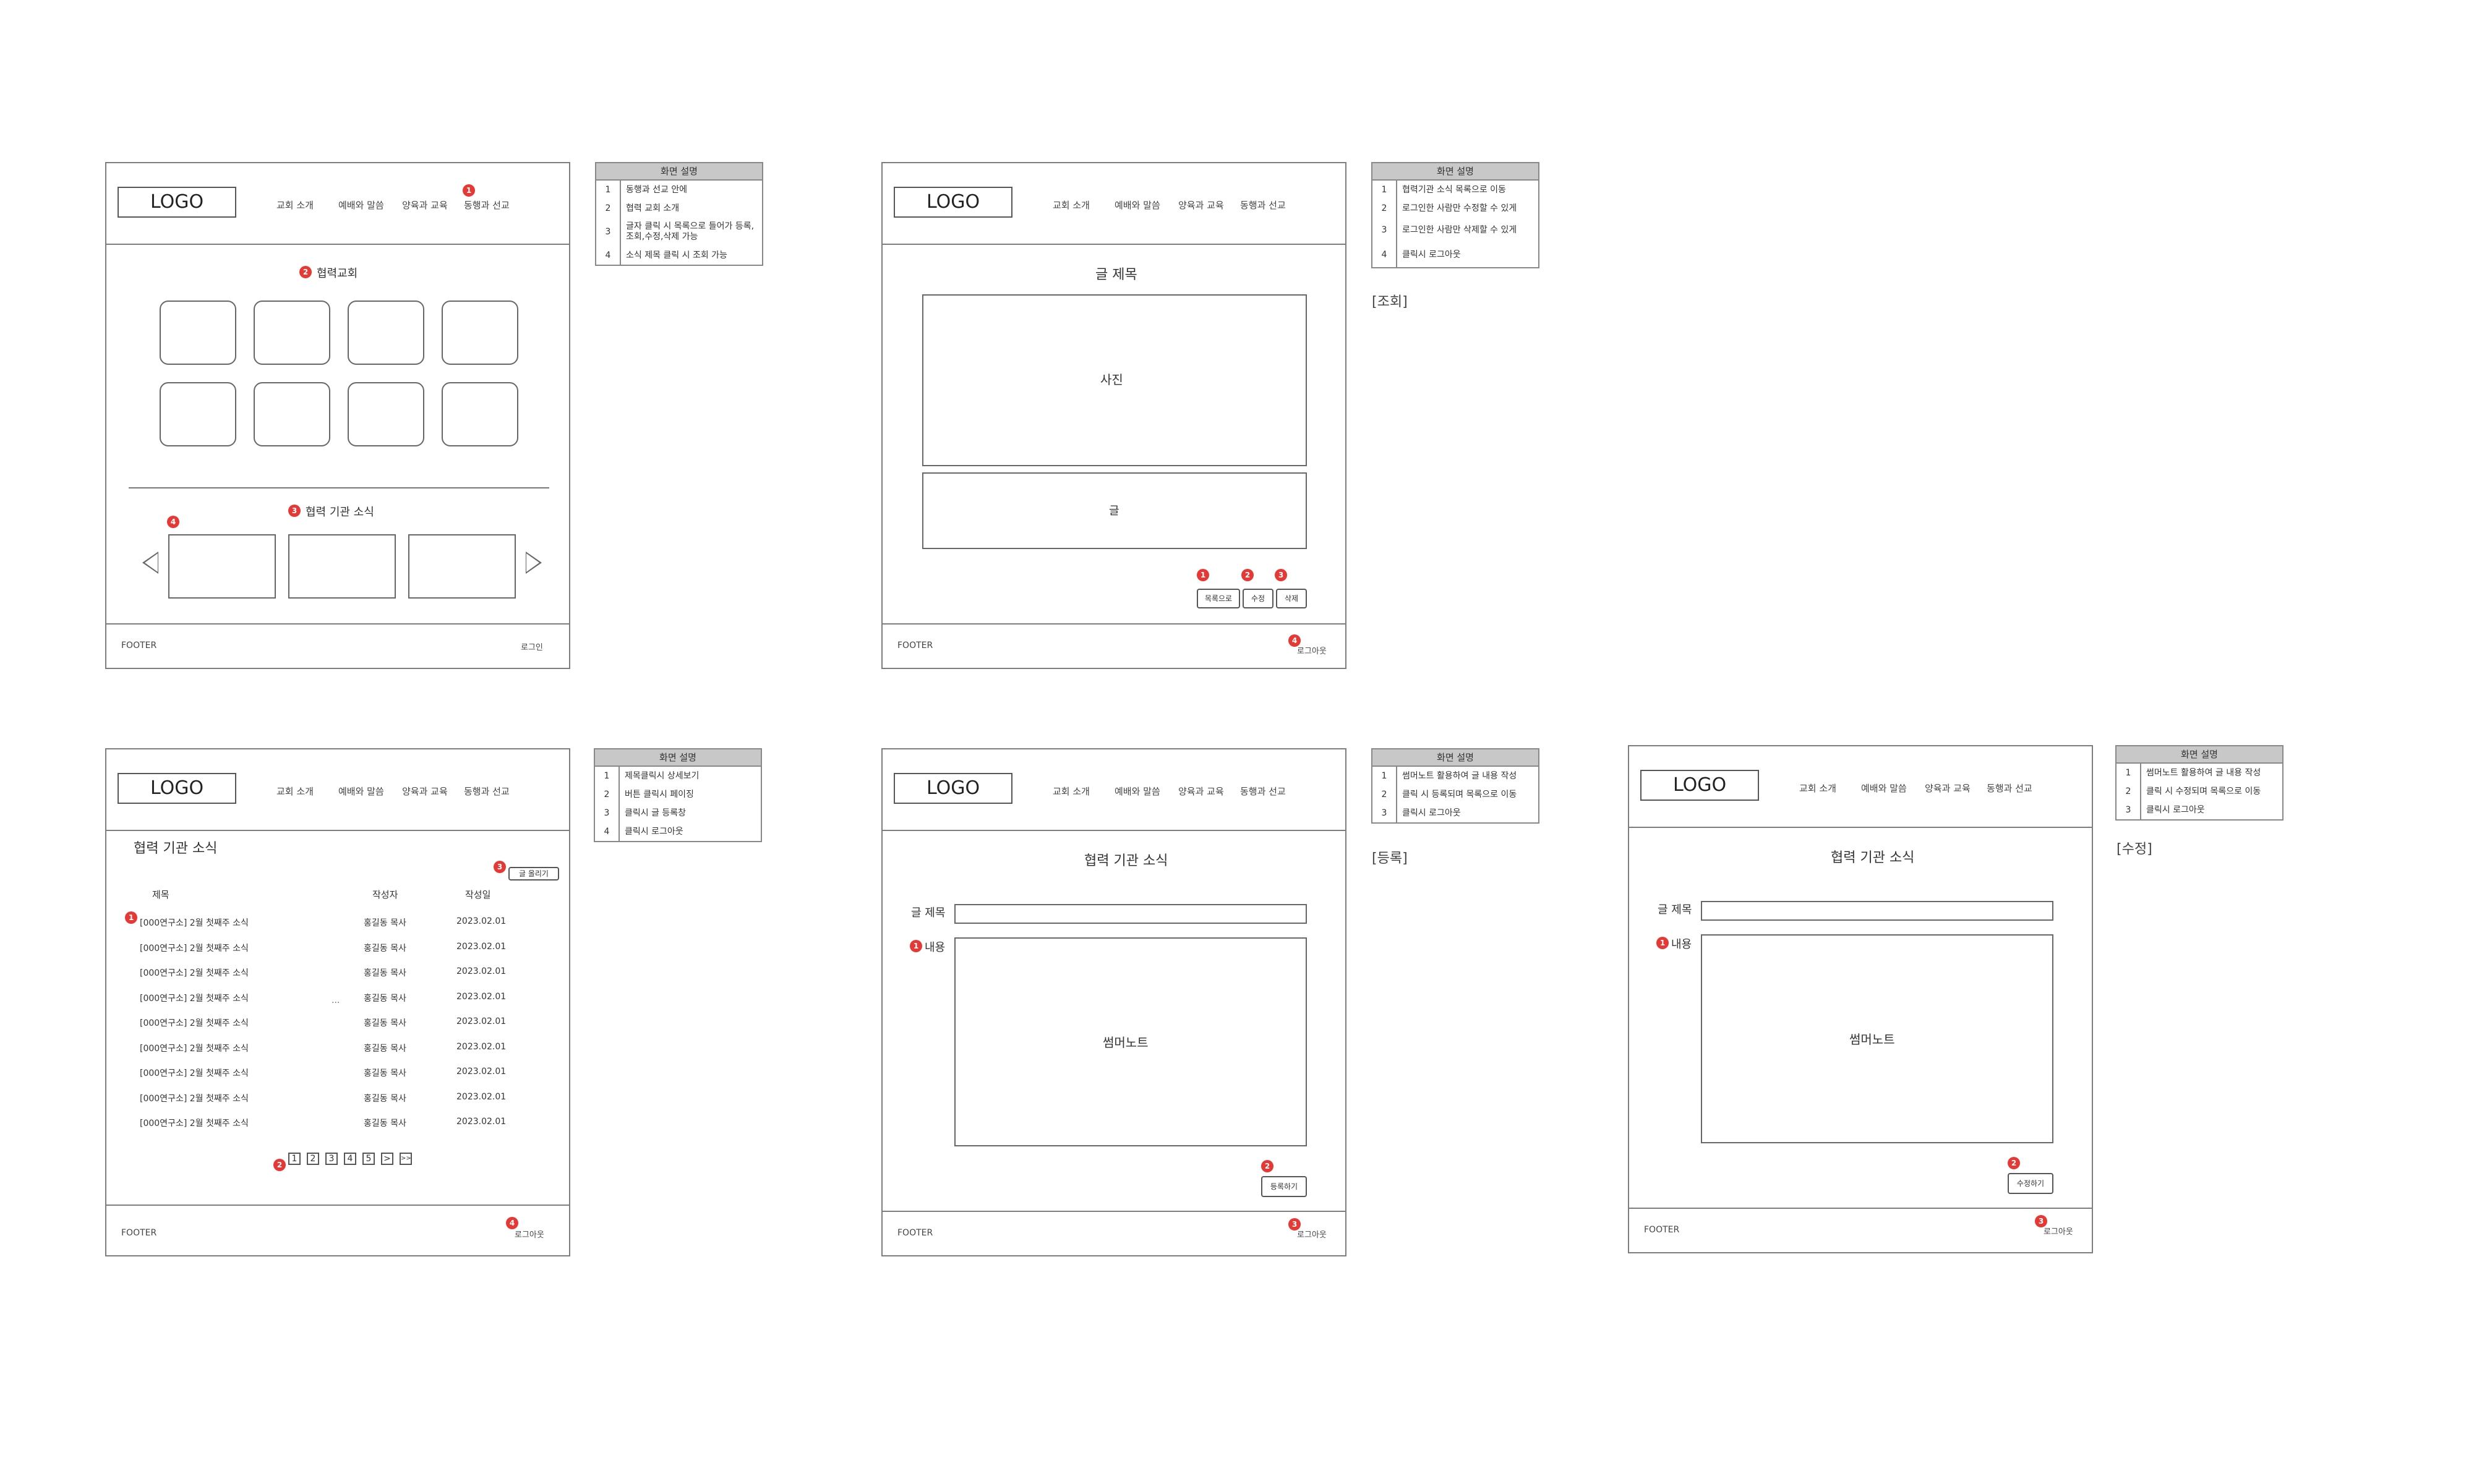 The image size is (2474, 1484). Describe the element at coordinates (406, 1159) in the screenshot. I see `page-button: >>` at that location.